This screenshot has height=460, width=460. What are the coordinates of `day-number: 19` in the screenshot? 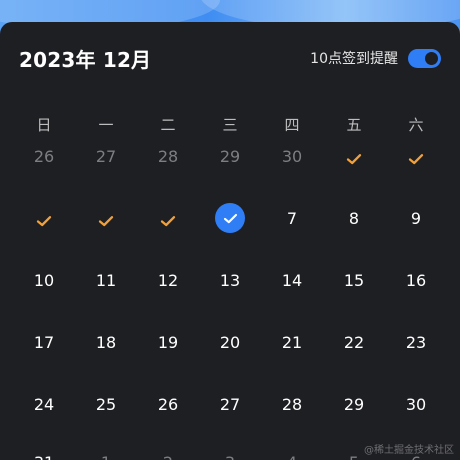 It's located at (168, 342).